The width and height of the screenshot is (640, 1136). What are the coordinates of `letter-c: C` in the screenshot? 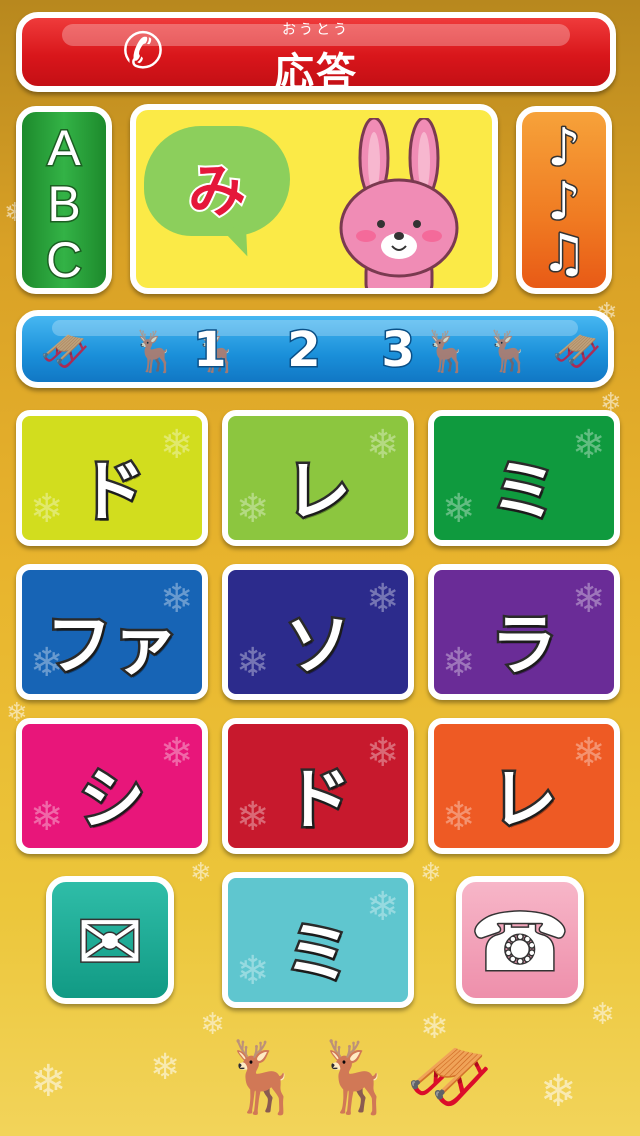 It's located at (63, 260).